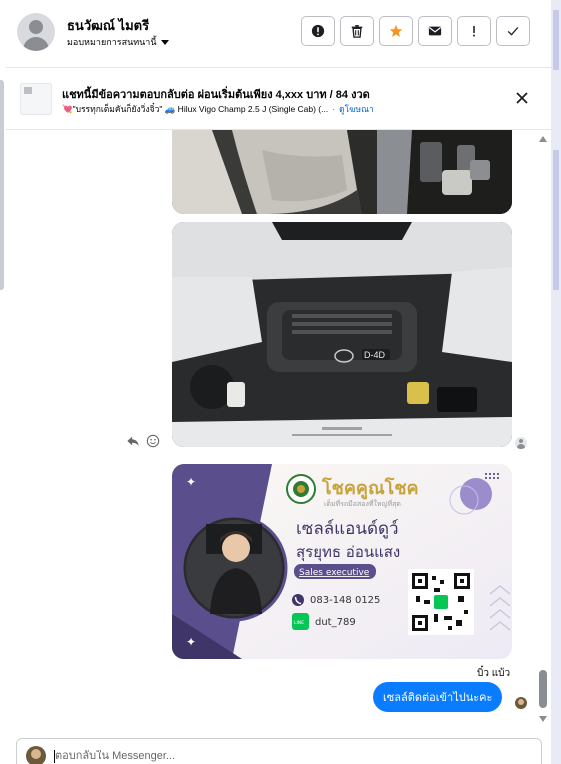 This screenshot has height=764, width=561. What do you see at coordinates (375, 355) in the screenshot?
I see `engine-badge: D-4D` at bounding box center [375, 355].